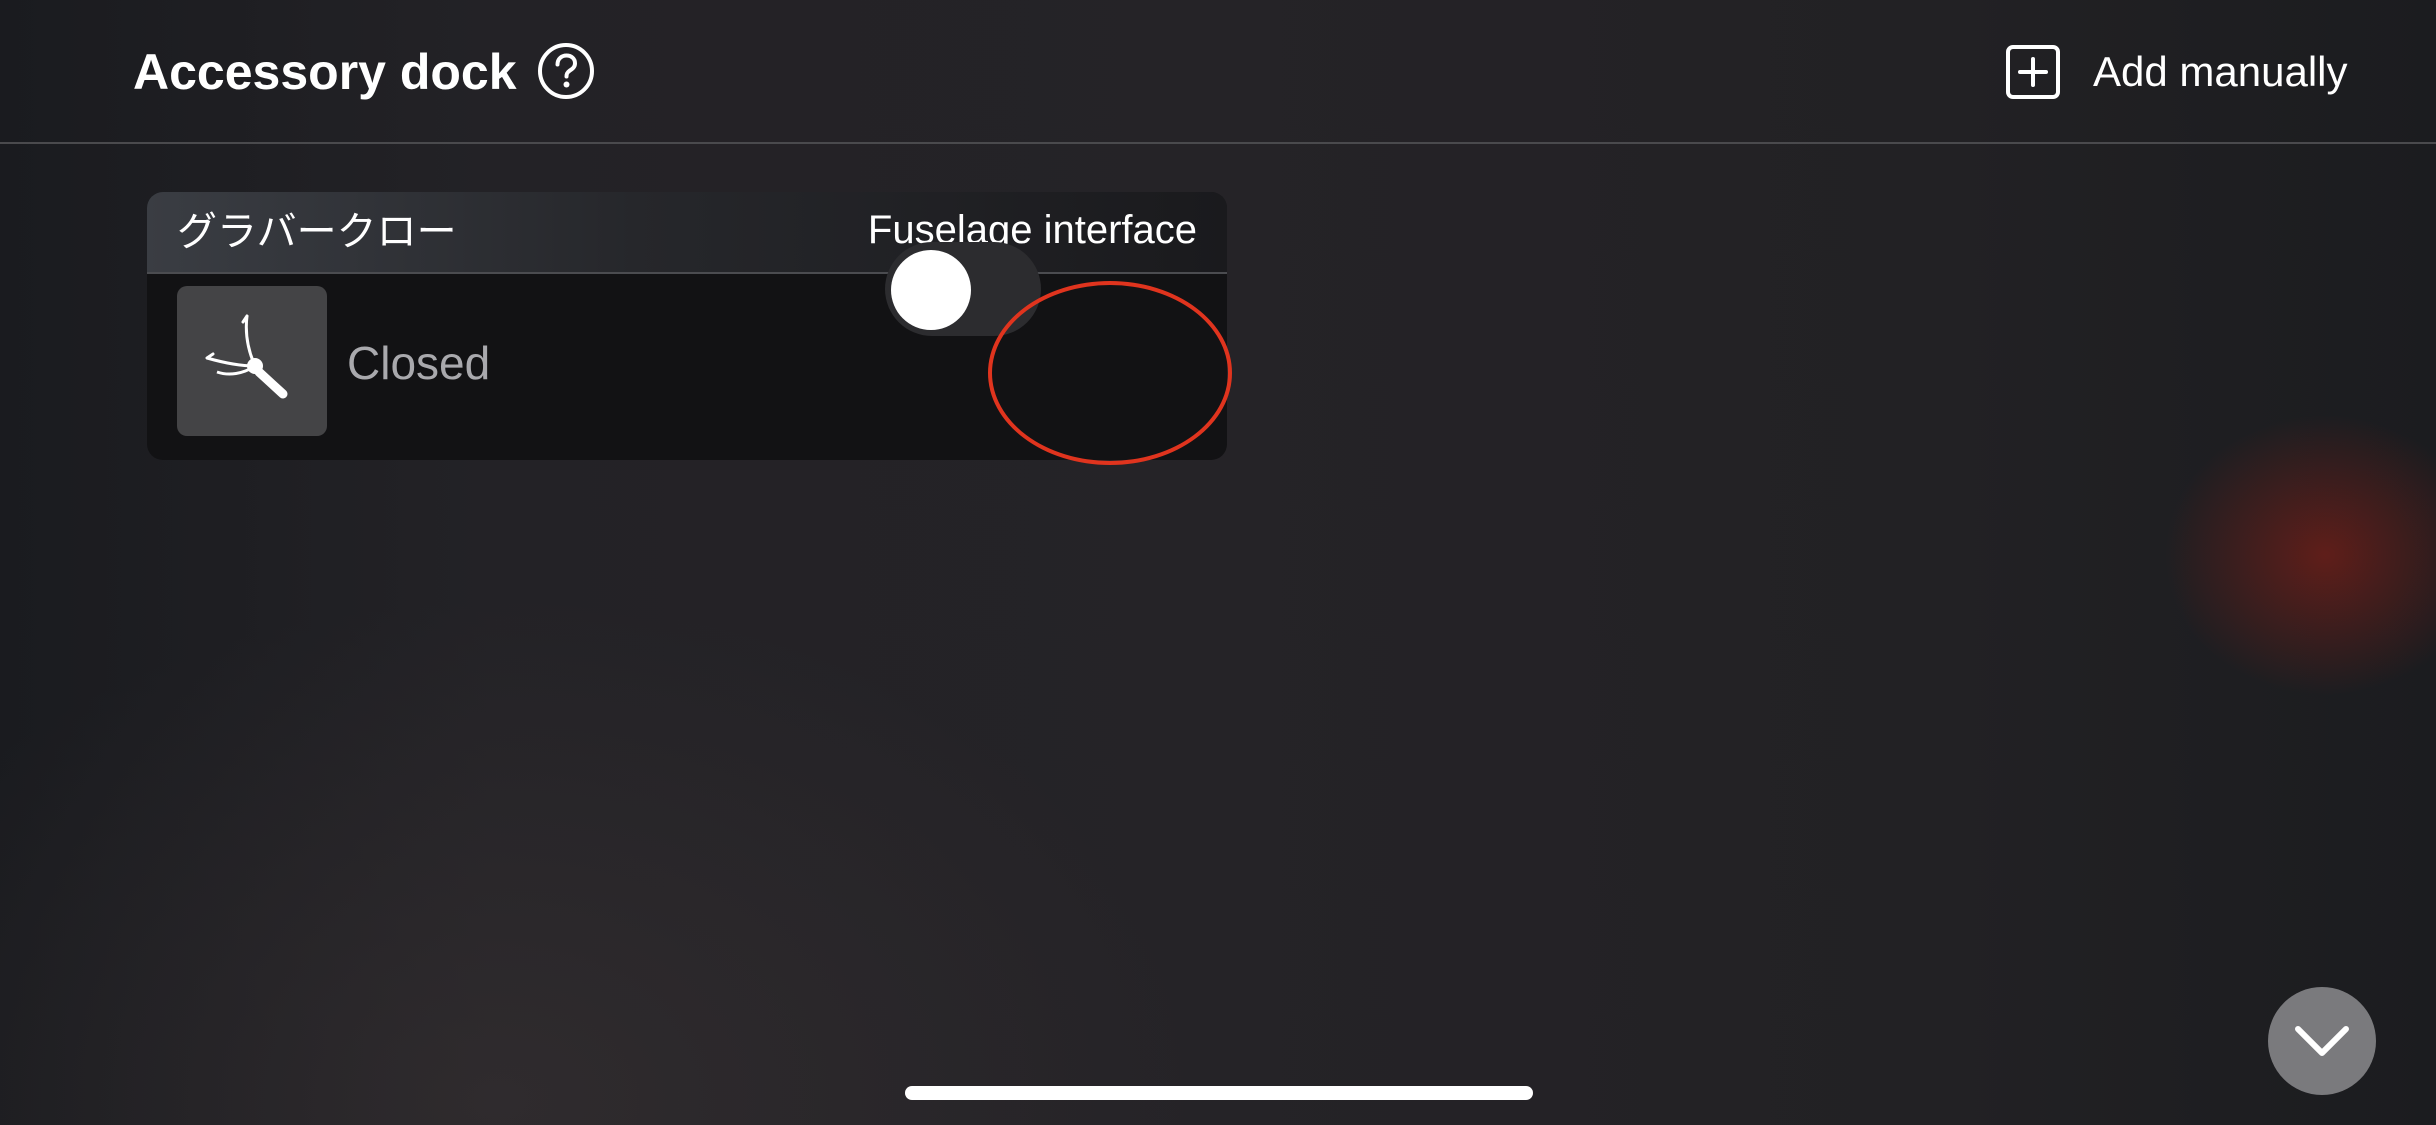  I want to click on home-indicator, so click(1219, 1093).